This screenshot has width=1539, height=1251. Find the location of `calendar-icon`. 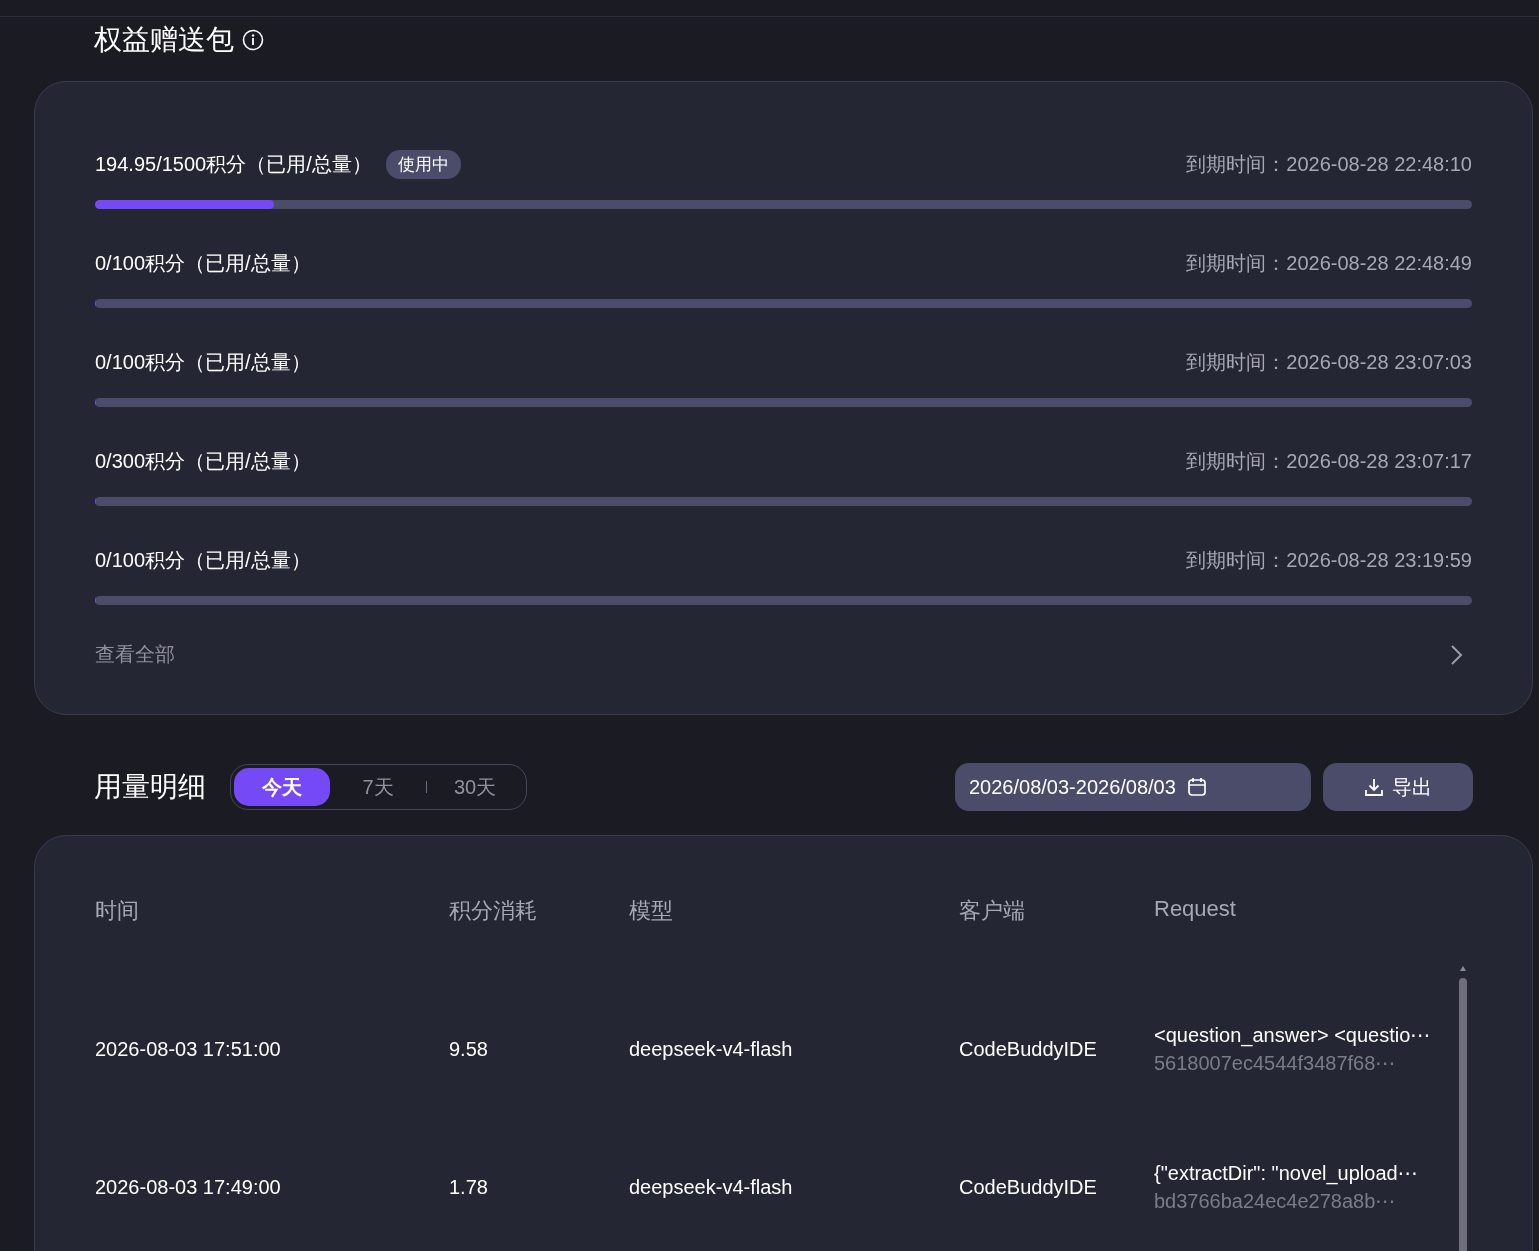

calendar-icon is located at coordinates (1196, 787).